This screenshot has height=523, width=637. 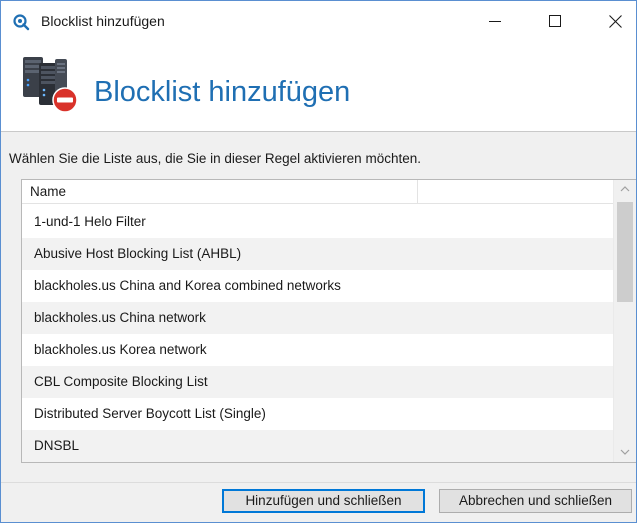 I want to click on list-header: Name, so click(x=317, y=192).